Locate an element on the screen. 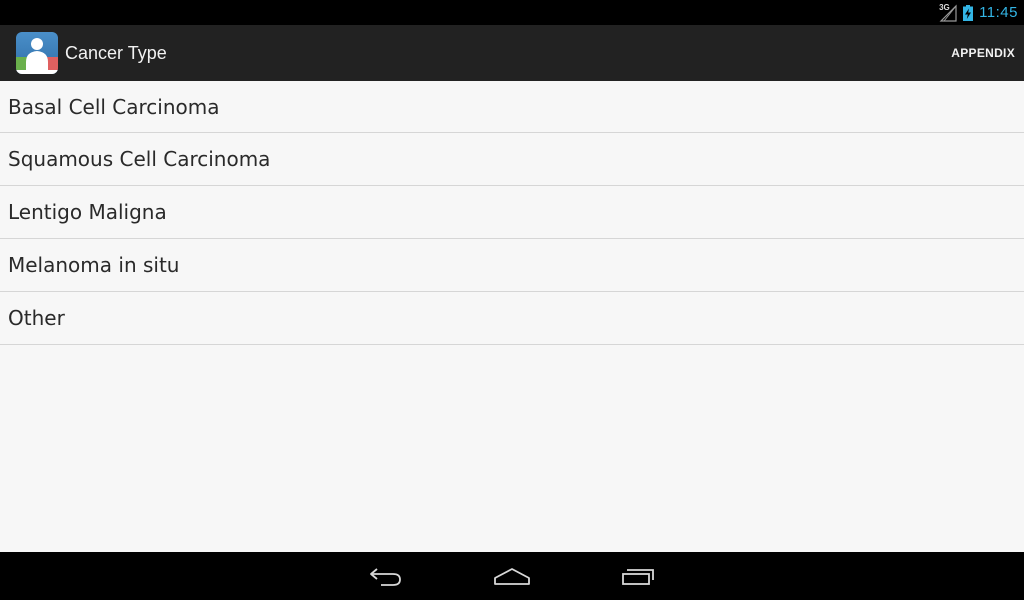  app-person-icon is located at coordinates (37, 53).